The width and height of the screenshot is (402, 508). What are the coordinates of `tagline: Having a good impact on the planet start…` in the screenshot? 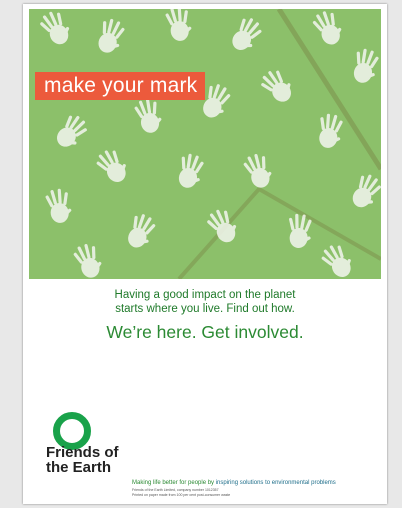 It's located at (205, 302).